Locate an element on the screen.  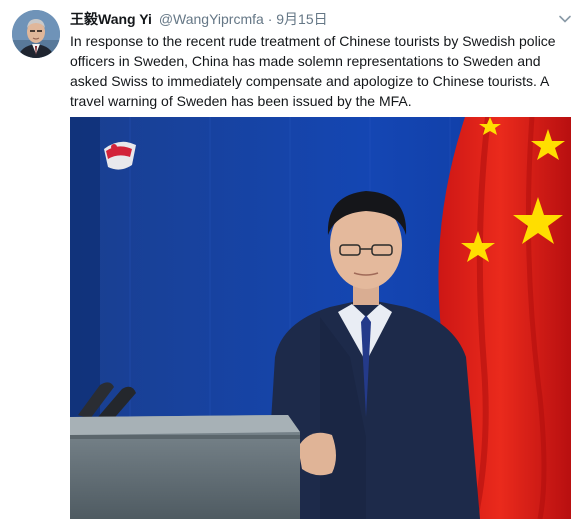
tweet-date: 9月15日 is located at coordinates (301, 19).